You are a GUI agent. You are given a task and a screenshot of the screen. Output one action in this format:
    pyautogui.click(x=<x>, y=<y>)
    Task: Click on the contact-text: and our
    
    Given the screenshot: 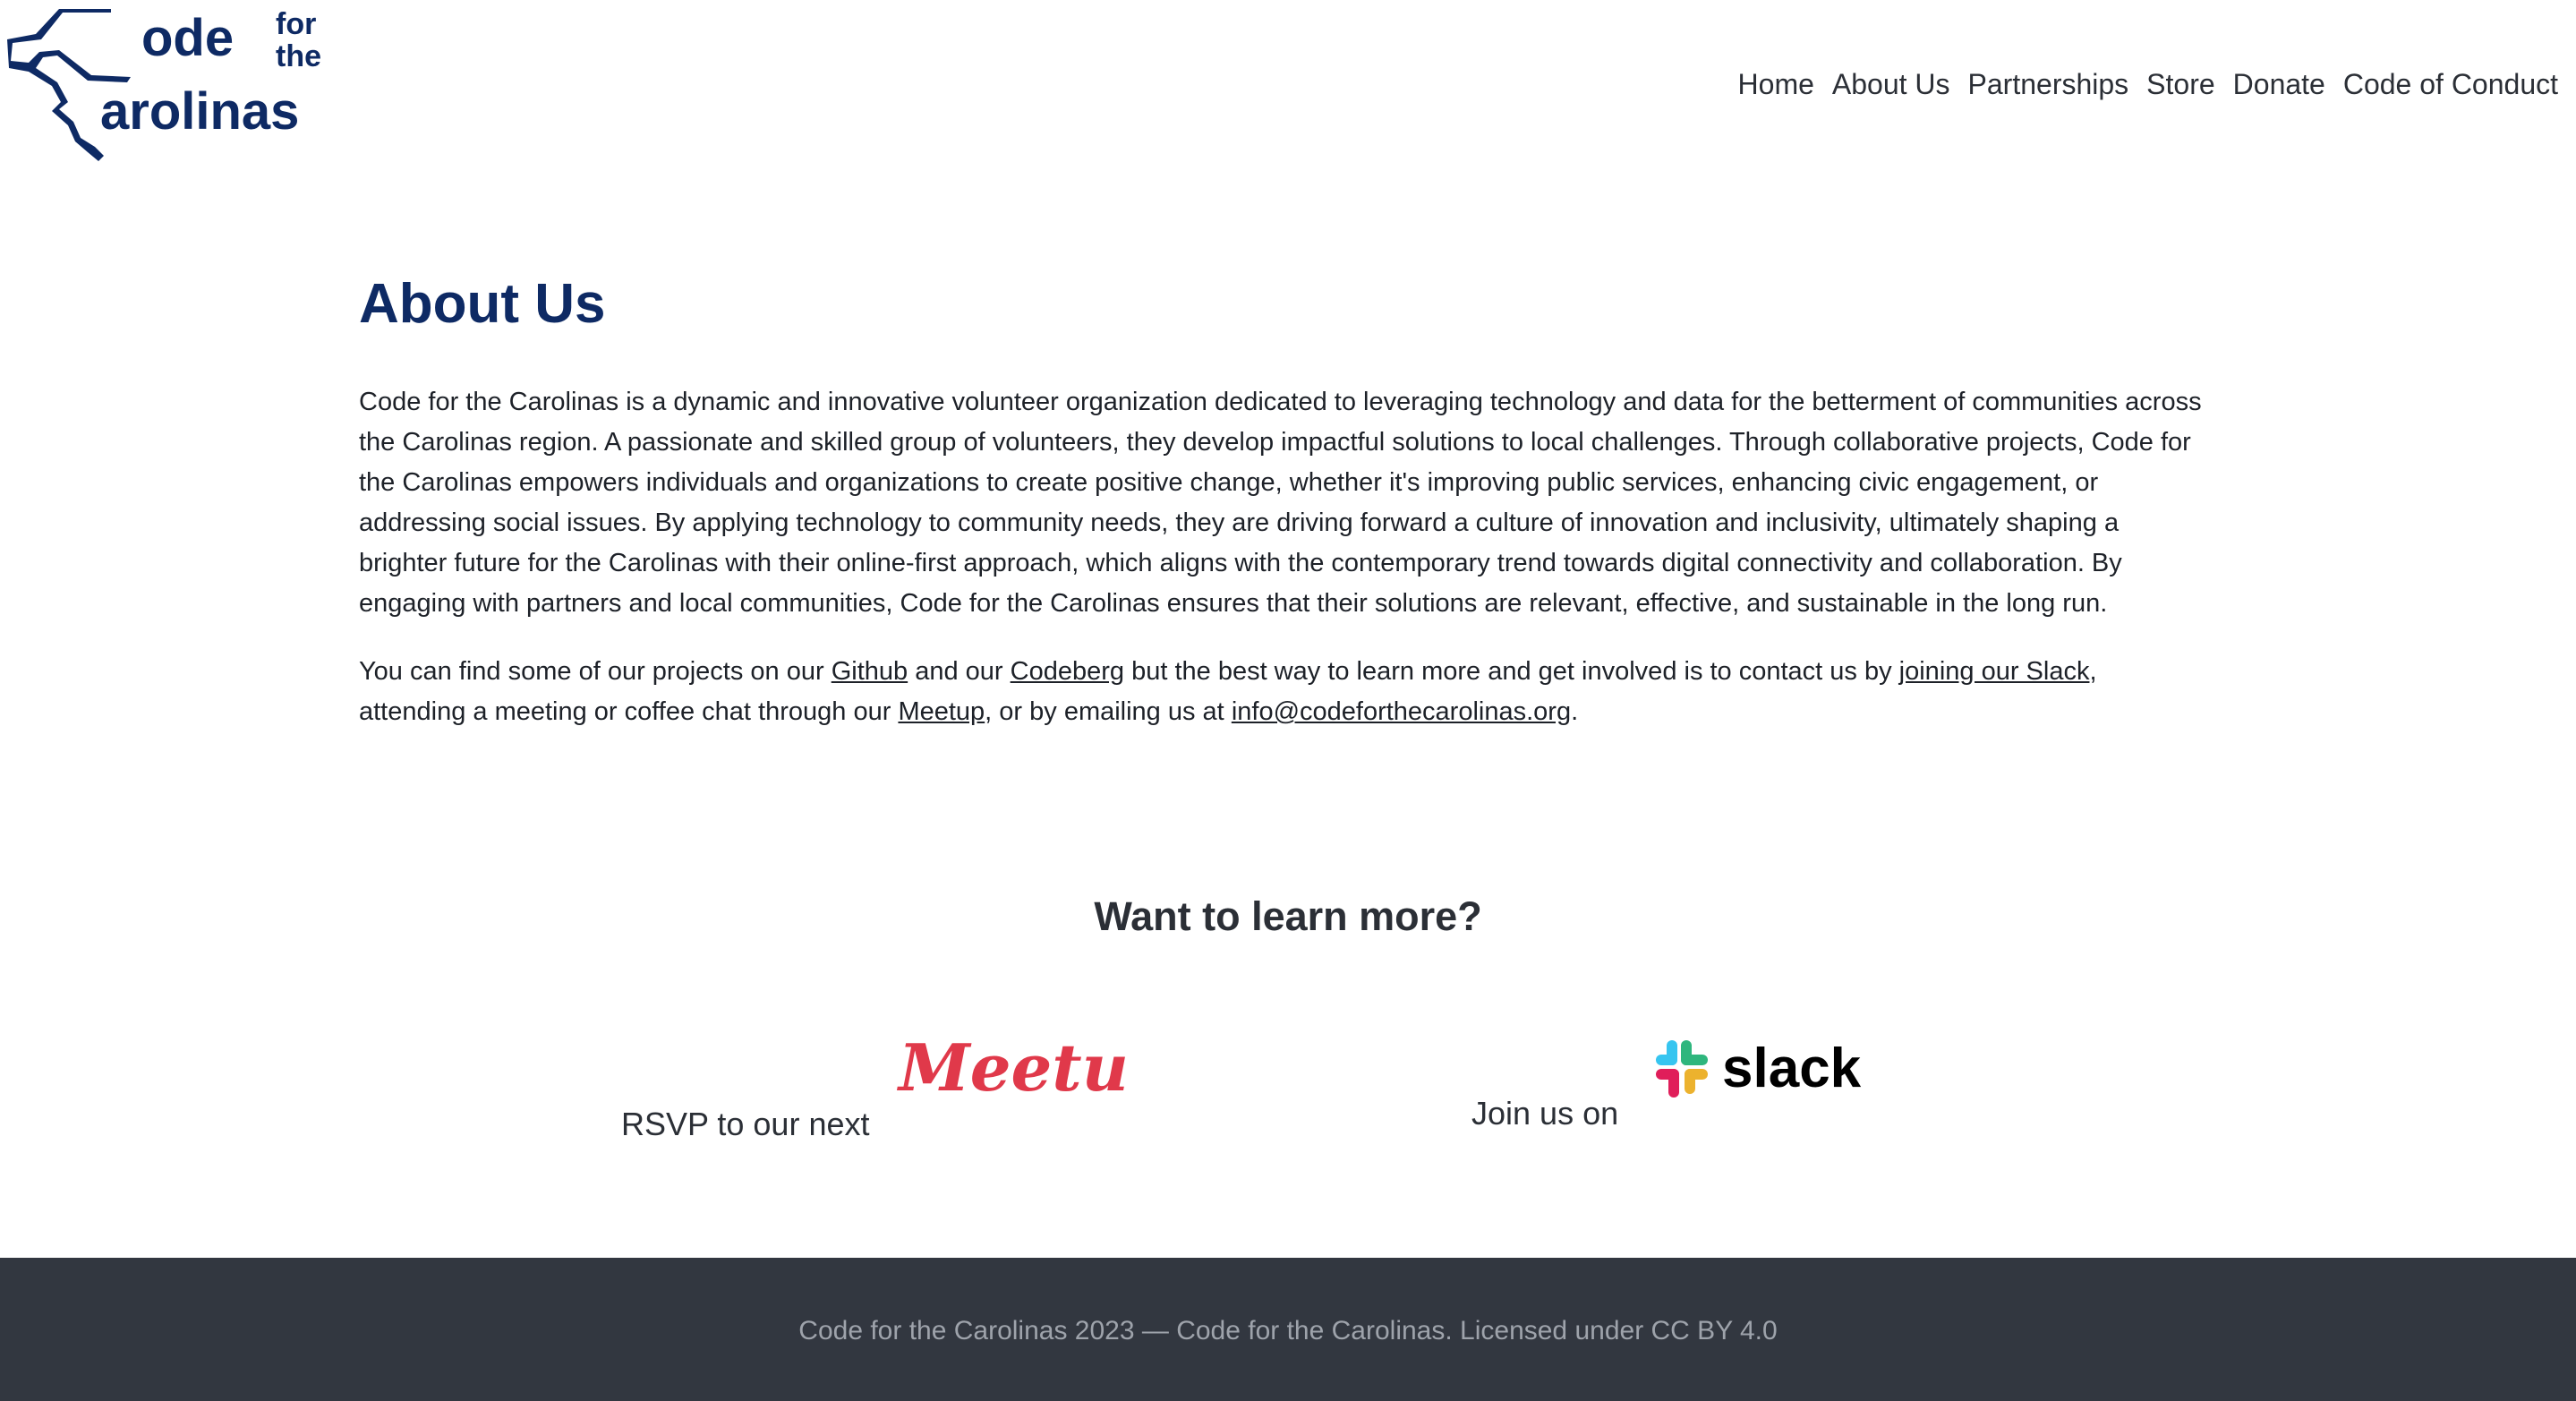 What is the action you would take?
    pyautogui.click(x=959, y=672)
    